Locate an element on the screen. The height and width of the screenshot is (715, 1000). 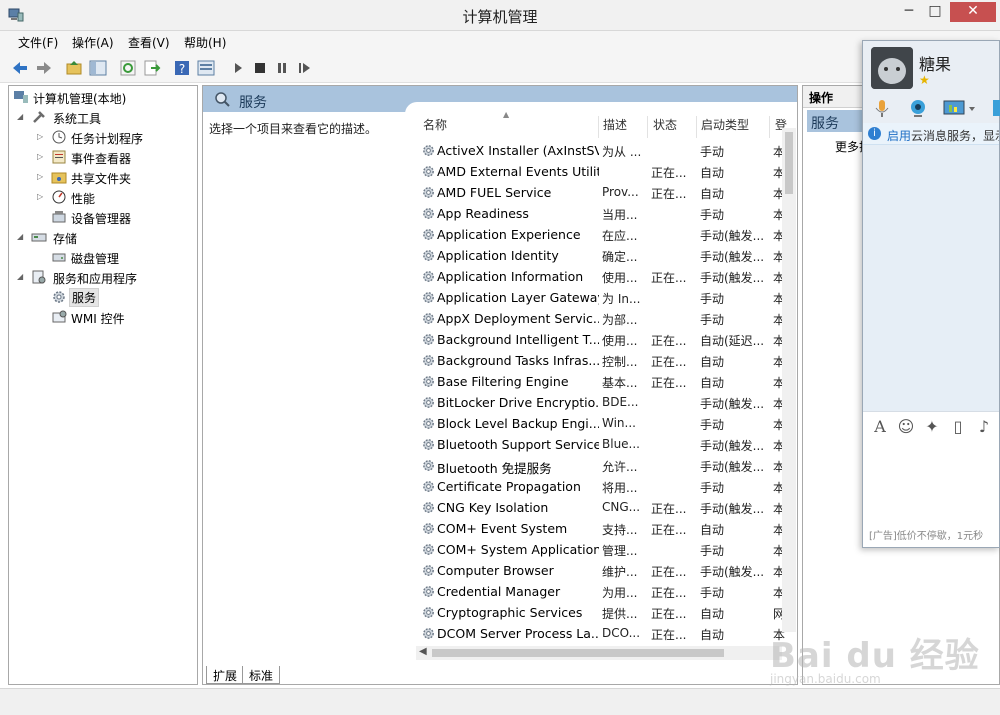
minimize-button: ─ is located at coordinates (909, 12).